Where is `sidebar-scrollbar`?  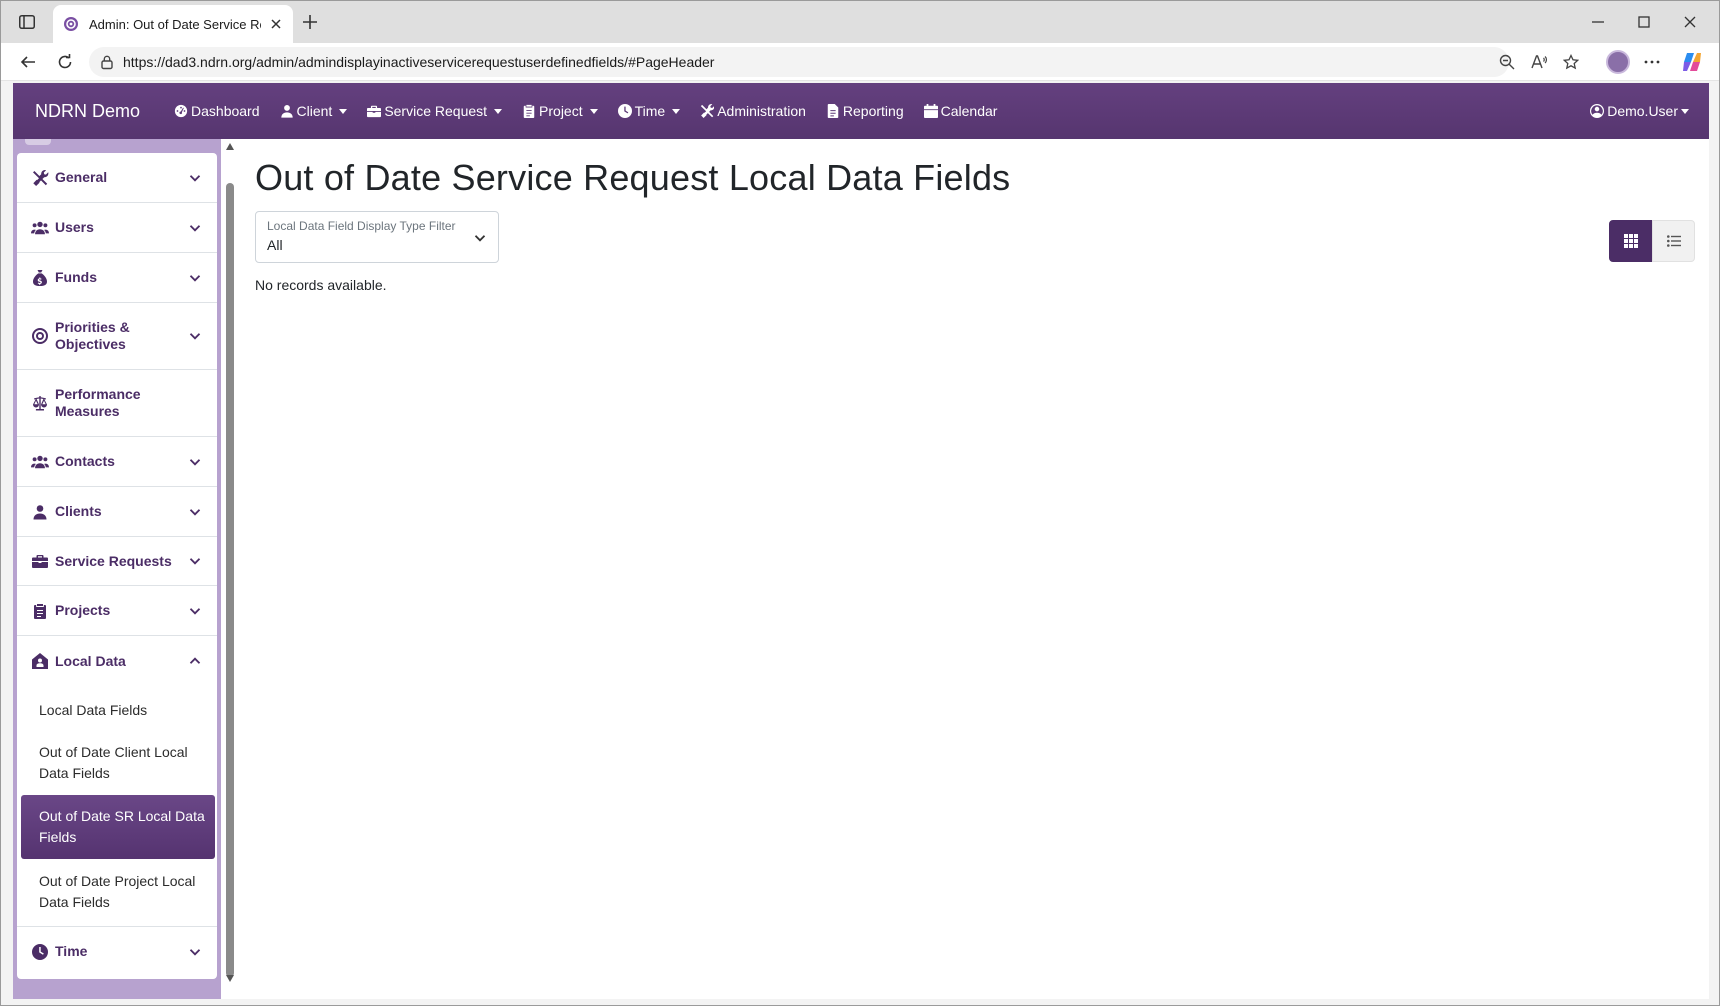
sidebar-scrollbar is located at coordinates (230, 562).